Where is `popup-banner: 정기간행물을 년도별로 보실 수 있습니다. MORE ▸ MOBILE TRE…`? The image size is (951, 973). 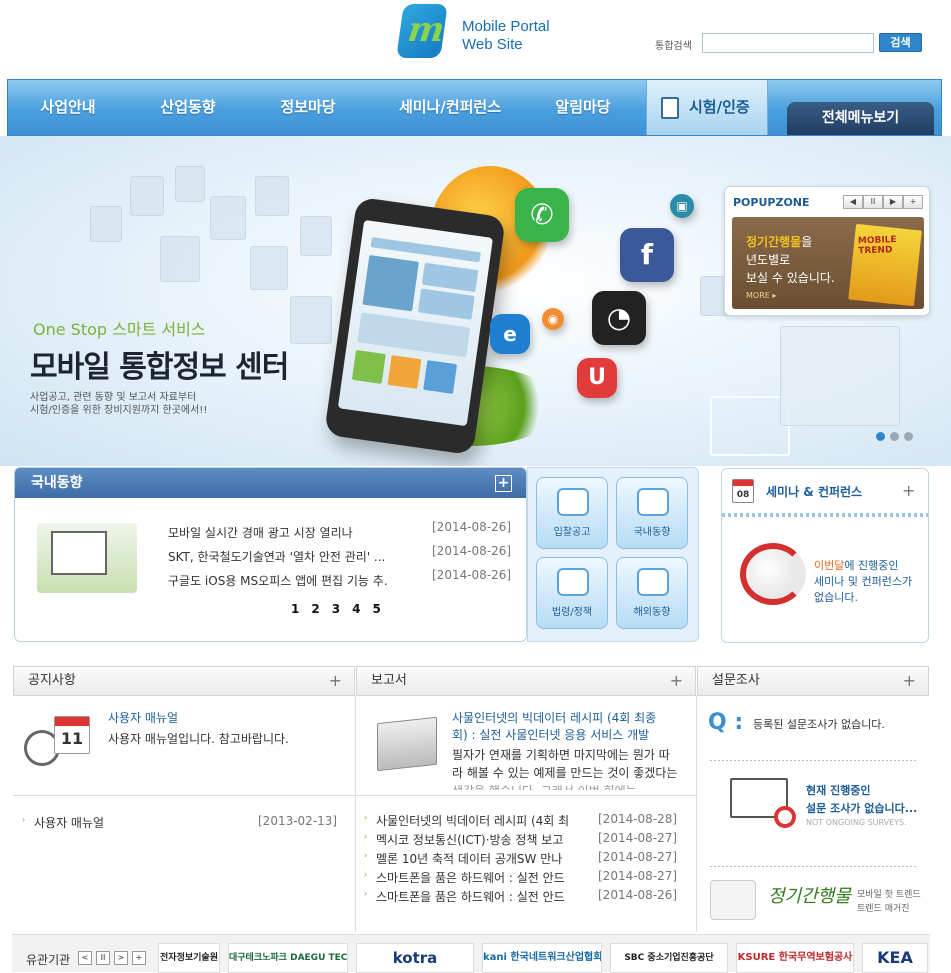 popup-banner: 정기간행물을 년도별로 보실 수 있습니다. MORE ▸ MOBILE TRE… is located at coordinates (828, 263).